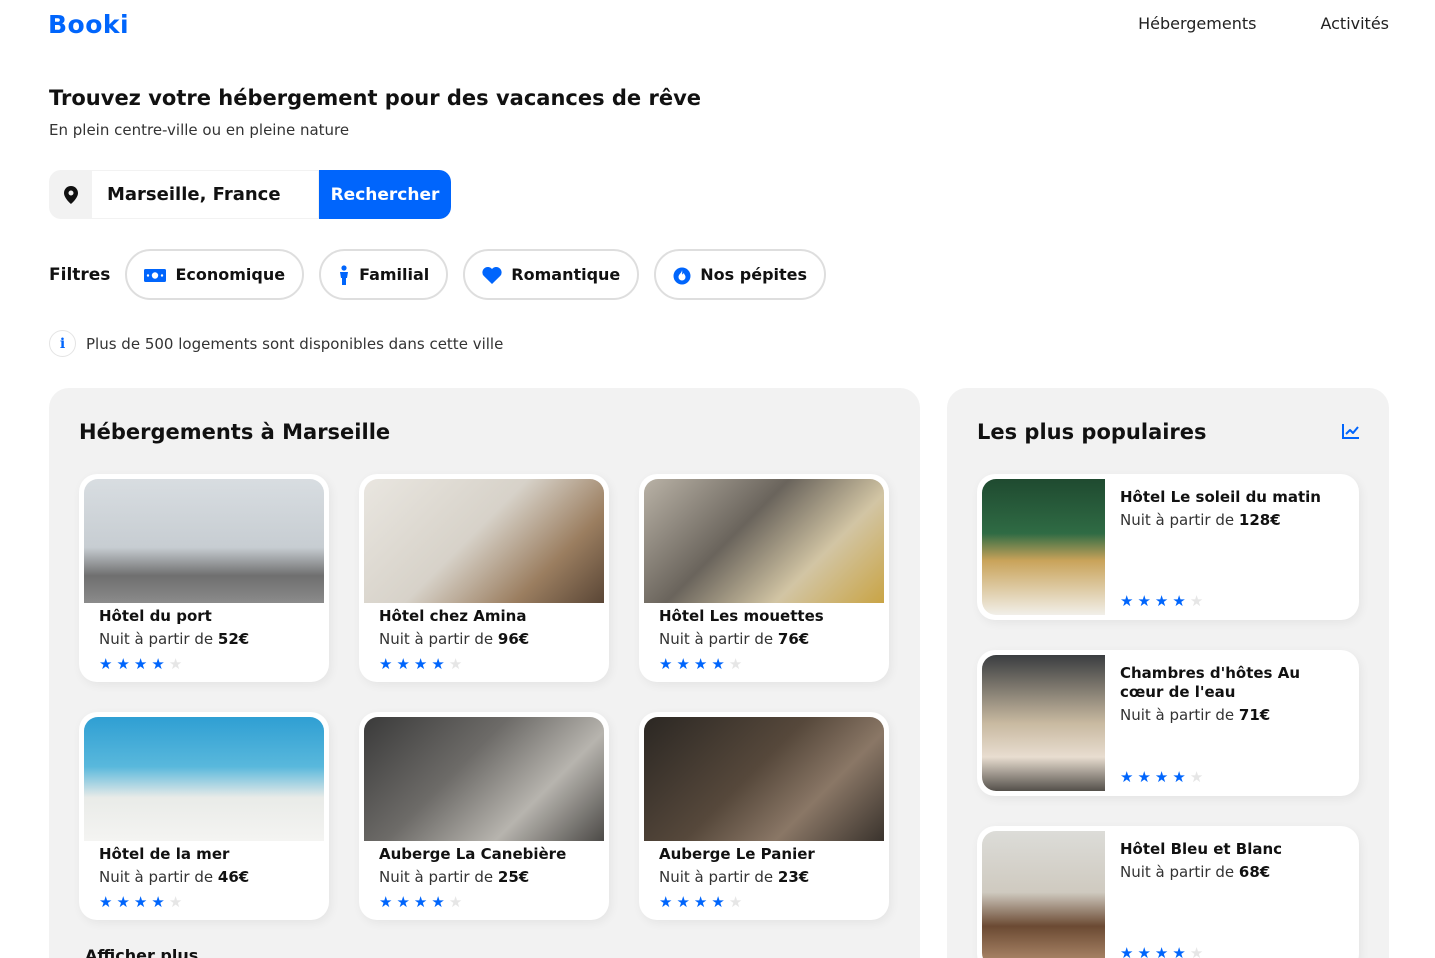 The image size is (1435, 958). Describe the element at coordinates (235, 432) in the screenshot. I see `accommodations-title: Hébergements à Marseille` at that location.